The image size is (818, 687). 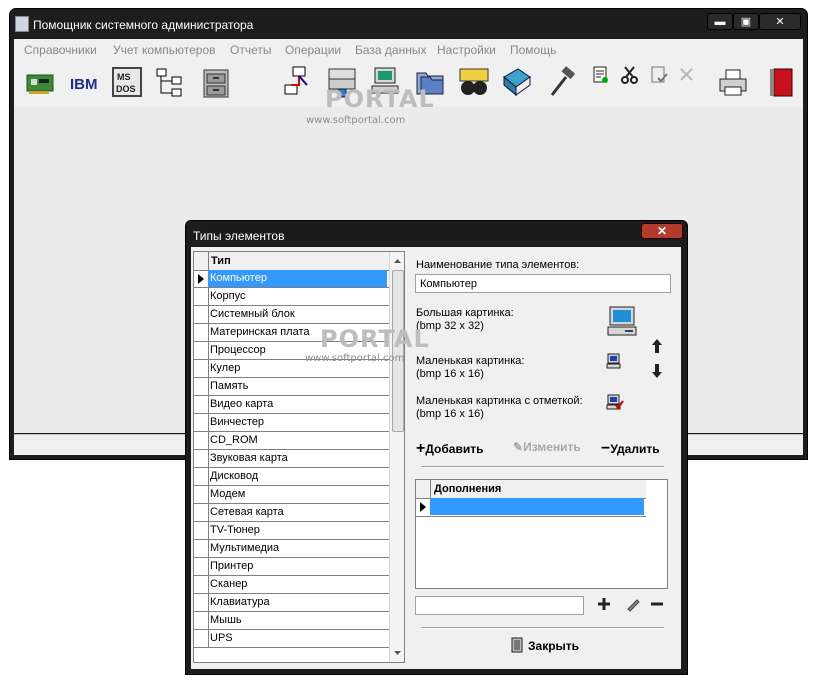 I want to click on menu-database: База данных, so click(x=390, y=50).